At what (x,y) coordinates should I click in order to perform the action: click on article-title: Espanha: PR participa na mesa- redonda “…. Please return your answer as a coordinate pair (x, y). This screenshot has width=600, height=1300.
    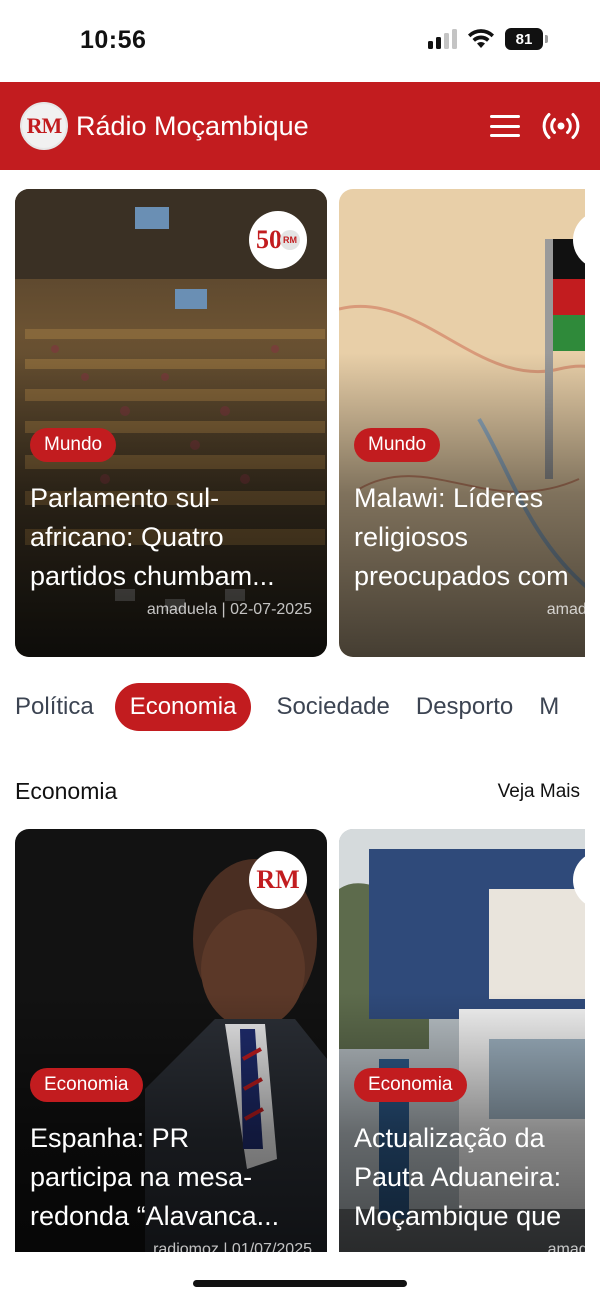
    Looking at the image, I should click on (155, 1177).